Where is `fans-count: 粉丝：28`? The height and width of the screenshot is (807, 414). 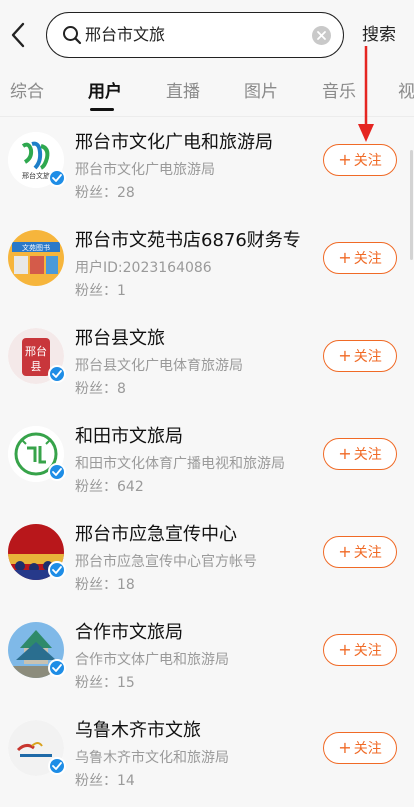 fans-count: 粉丝：28 is located at coordinates (105, 193).